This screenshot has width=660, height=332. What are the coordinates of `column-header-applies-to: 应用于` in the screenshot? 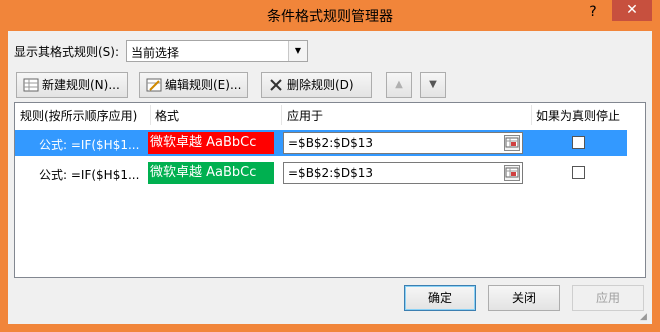 It's located at (305, 115).